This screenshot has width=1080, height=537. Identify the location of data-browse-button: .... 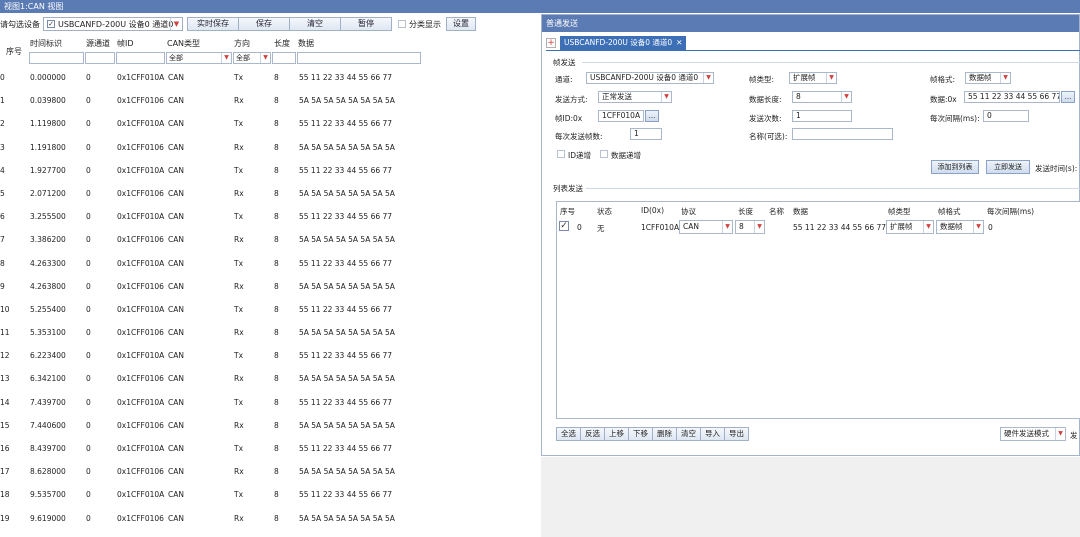
(1068, 97).